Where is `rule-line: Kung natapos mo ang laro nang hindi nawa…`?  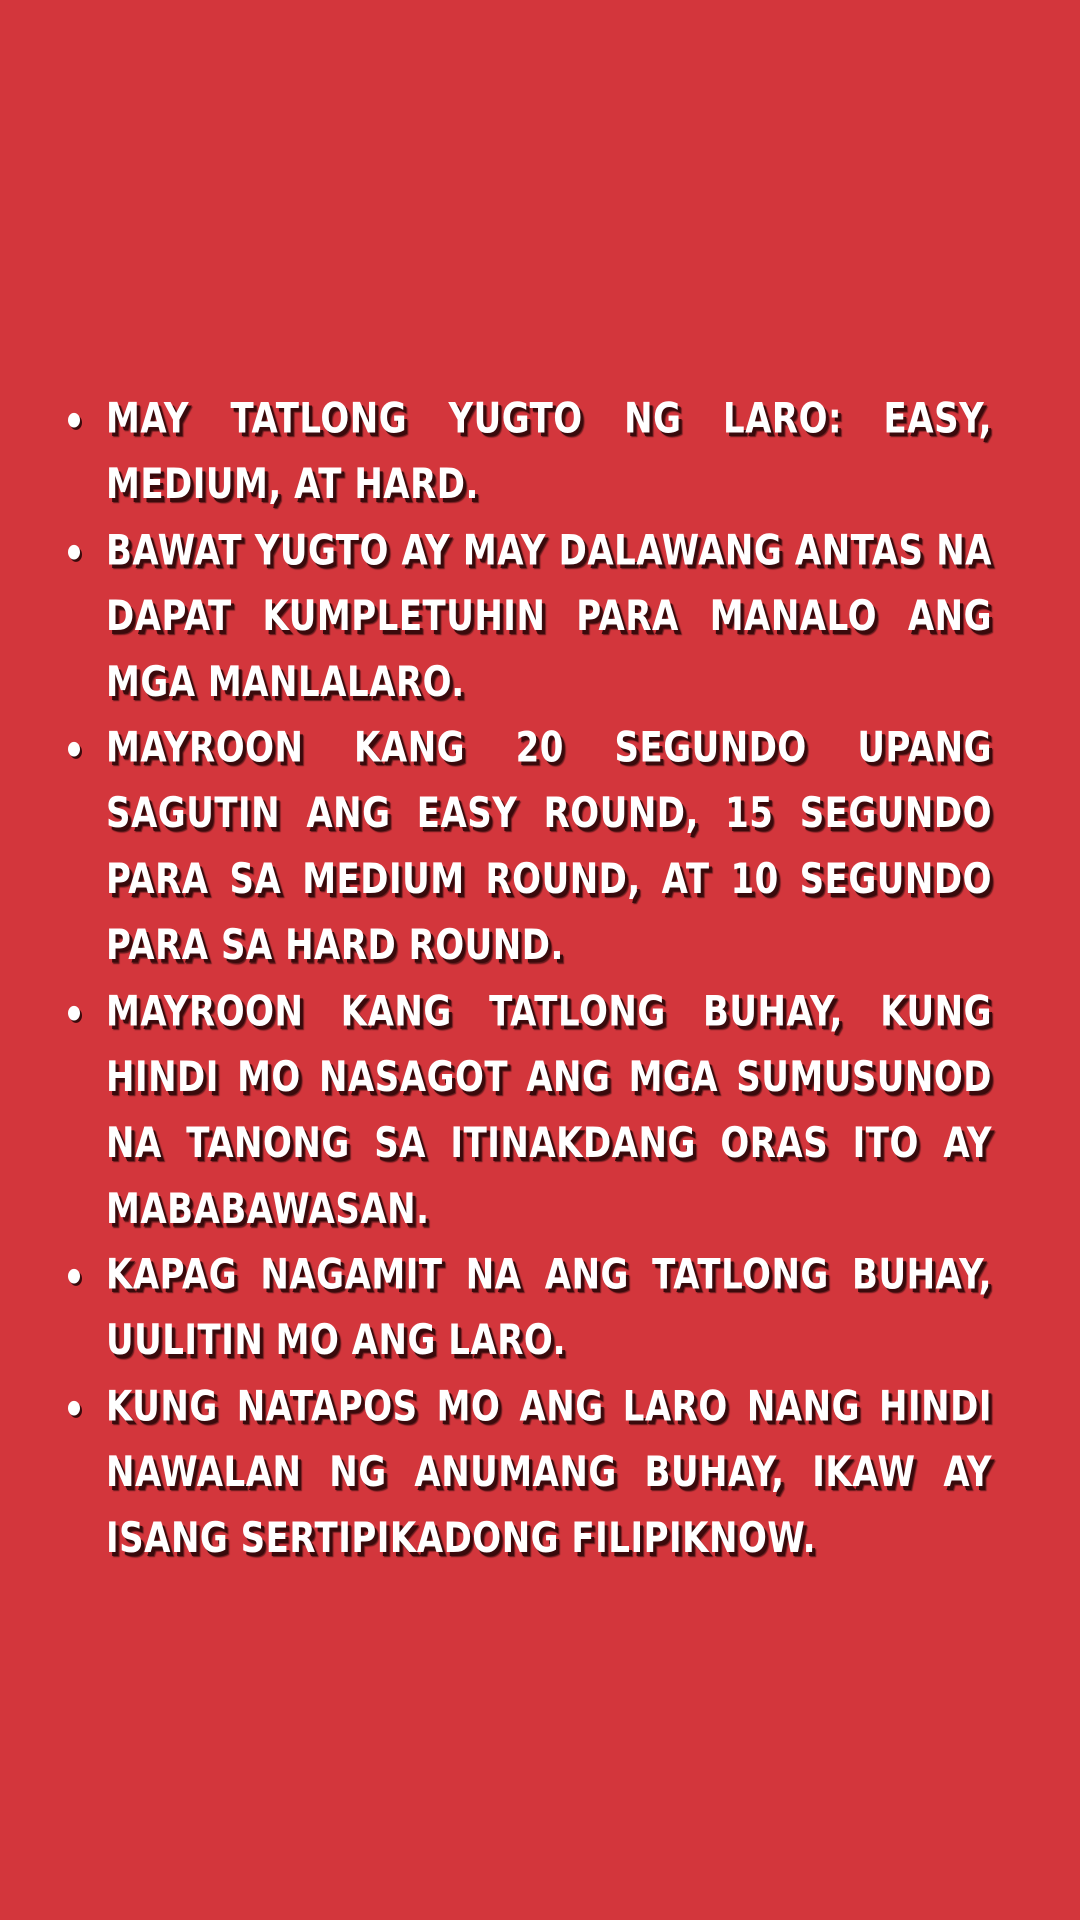 rule-line: Kung natapos mo ang laro nang hindi nawa… is located at coordinates (527, 1473).